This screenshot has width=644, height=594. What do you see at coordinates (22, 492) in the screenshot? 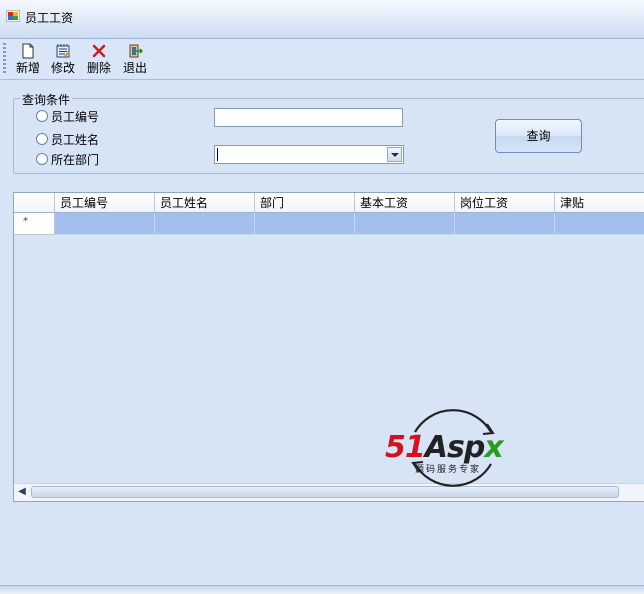
I see `scroll-left-arrow-icon: ◀` at bounding box center [22, 492].